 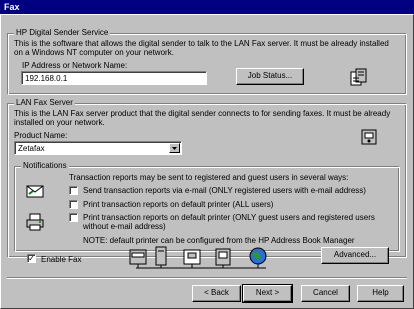 What do you see at coordinates (198, 257) in the screenshot?
I see `network-diagram-icon` at bounding box center [198, 257].